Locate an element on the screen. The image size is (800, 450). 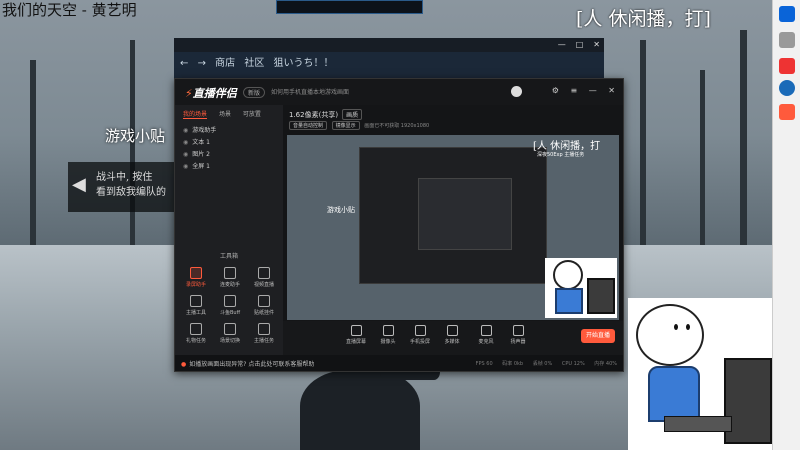
media-button: 多媒体 is located at coordinates (452, 335).